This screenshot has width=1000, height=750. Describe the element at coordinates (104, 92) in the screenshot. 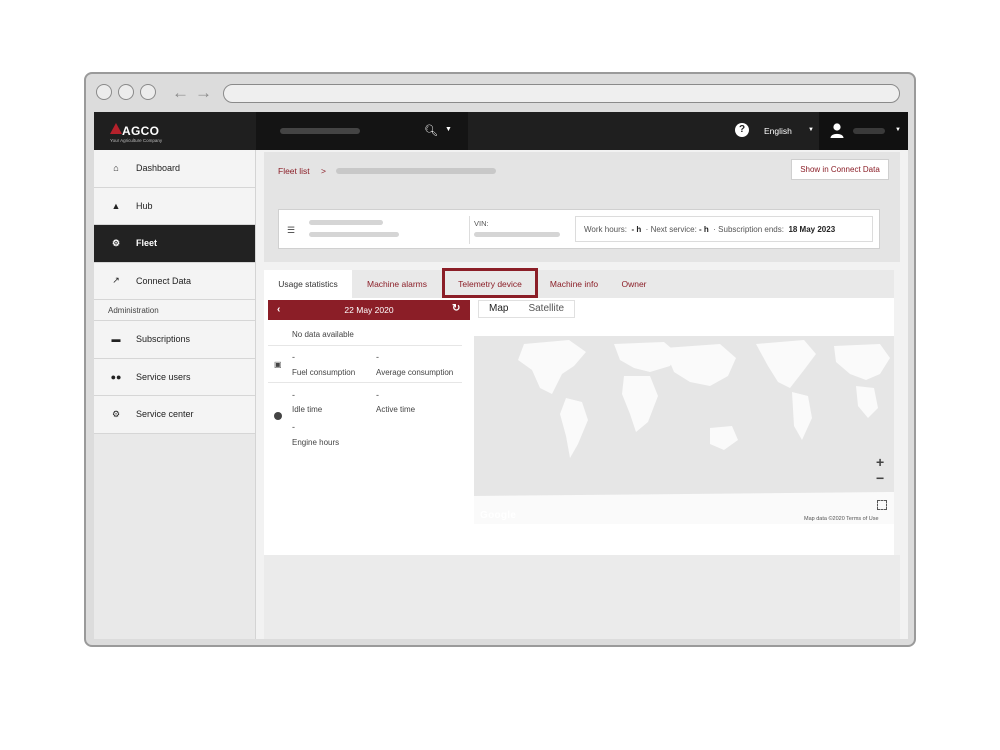

I see `window-close-dot` at that location.